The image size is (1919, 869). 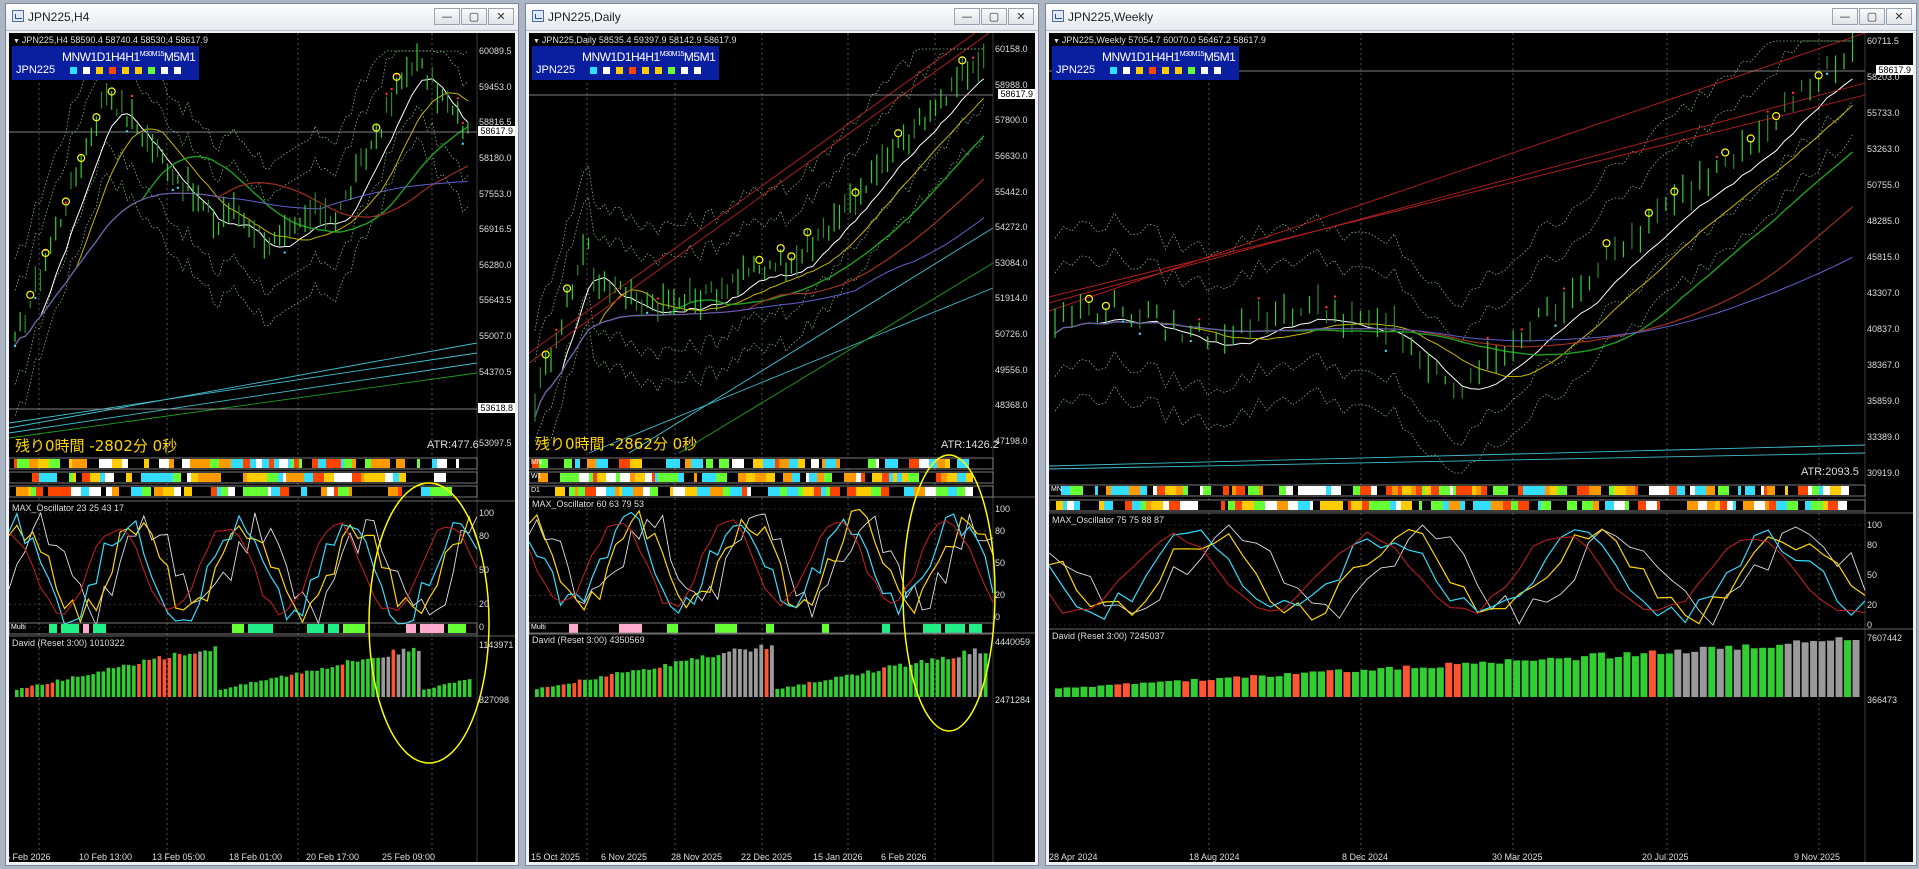 I want to click on strip-label: W1, so click(x=536, y=476).